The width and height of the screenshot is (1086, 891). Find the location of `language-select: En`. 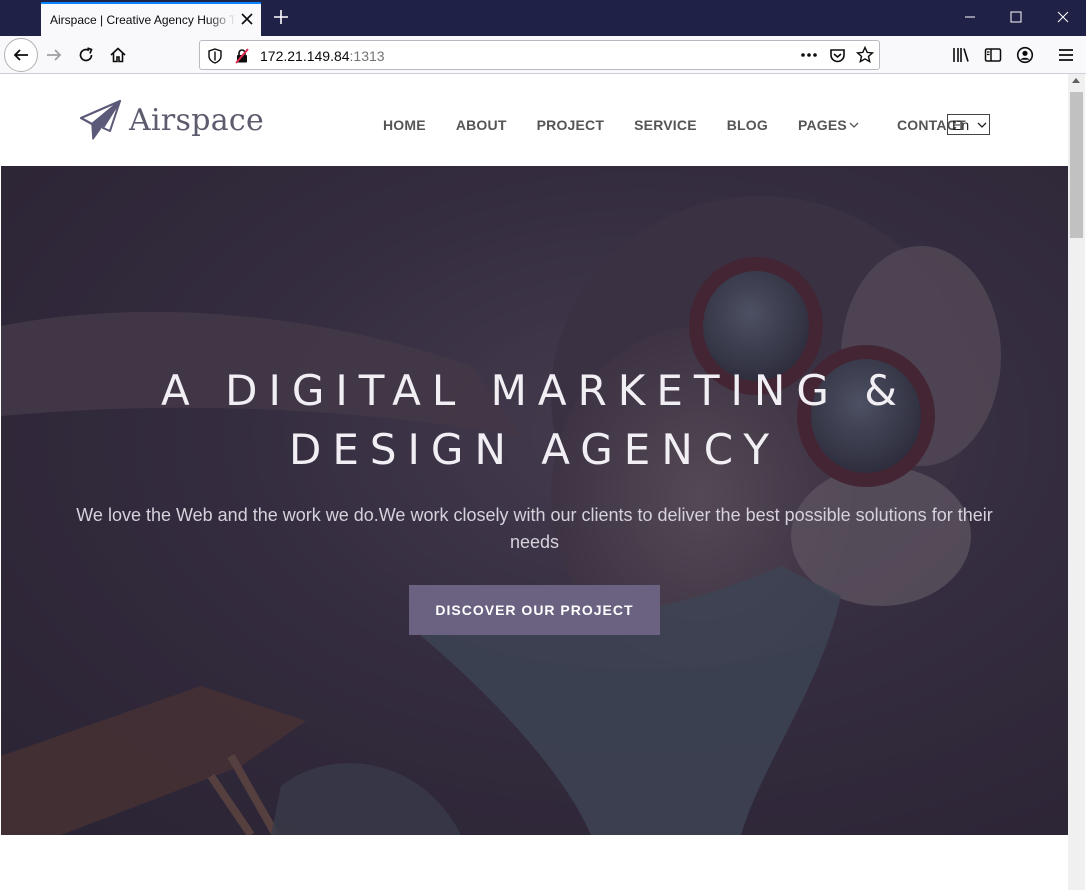

language-select: En is located at coordinates (968, 124).